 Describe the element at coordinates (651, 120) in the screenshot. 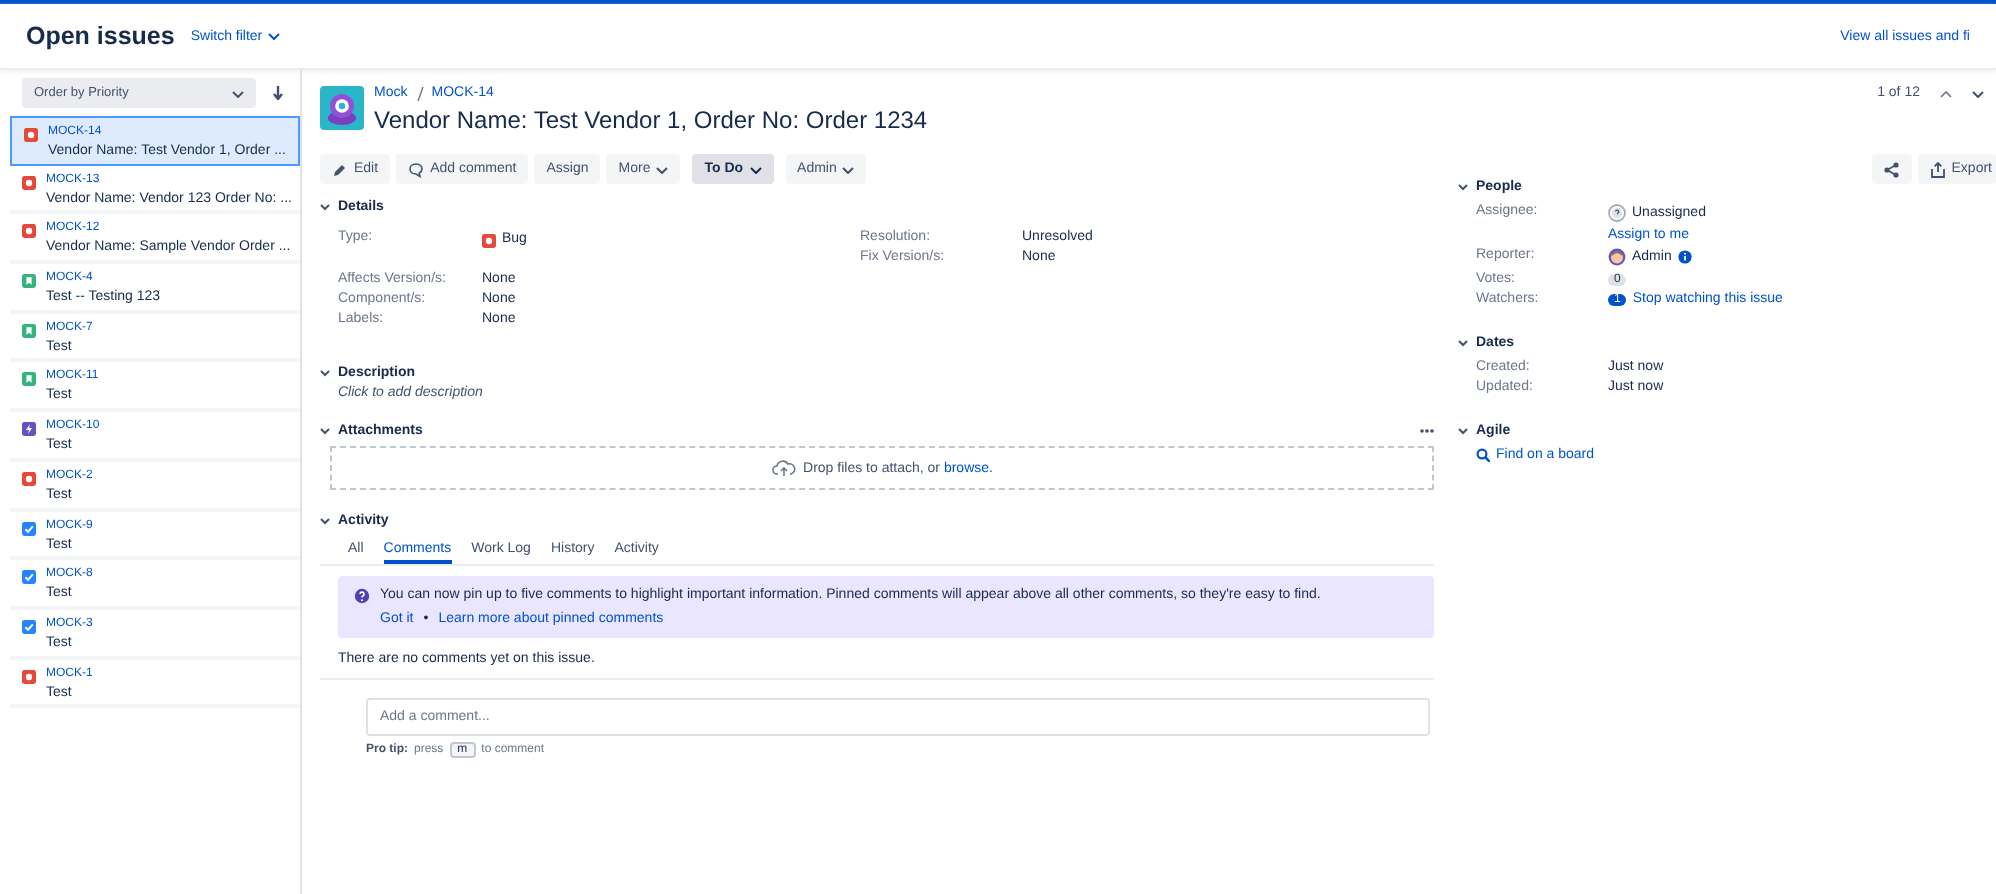

I see `issue-title: Vendor Name: Test Vendor 1, Order No: Order 1234` at that location.